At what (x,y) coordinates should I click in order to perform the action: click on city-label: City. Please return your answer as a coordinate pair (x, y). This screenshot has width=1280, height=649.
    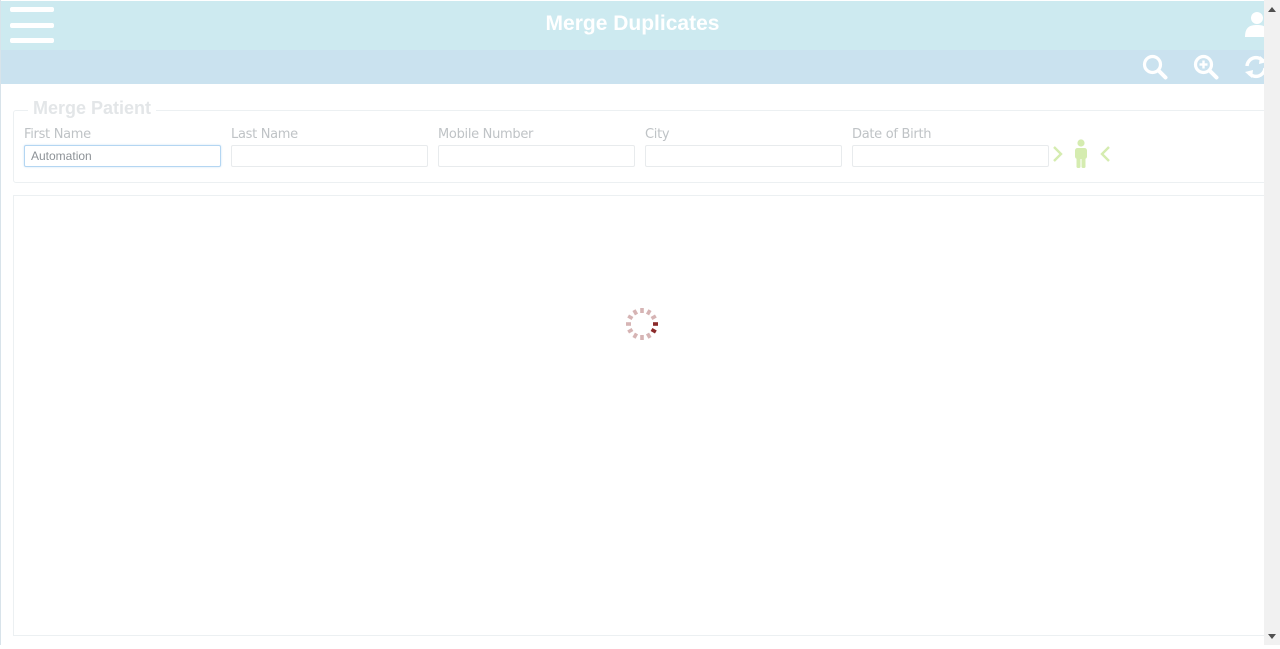
    Looking at the image, I should click on (657, 134).